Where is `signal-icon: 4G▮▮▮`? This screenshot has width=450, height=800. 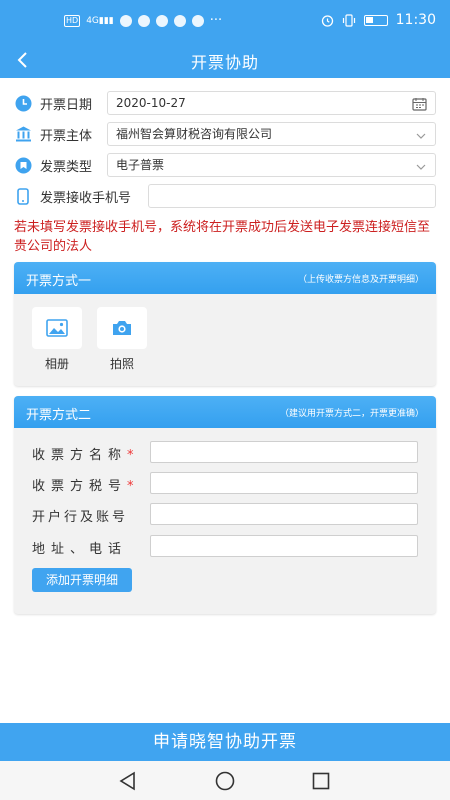
signal-icon: 4G▮▮▮ is located at coordinates (100, 20).